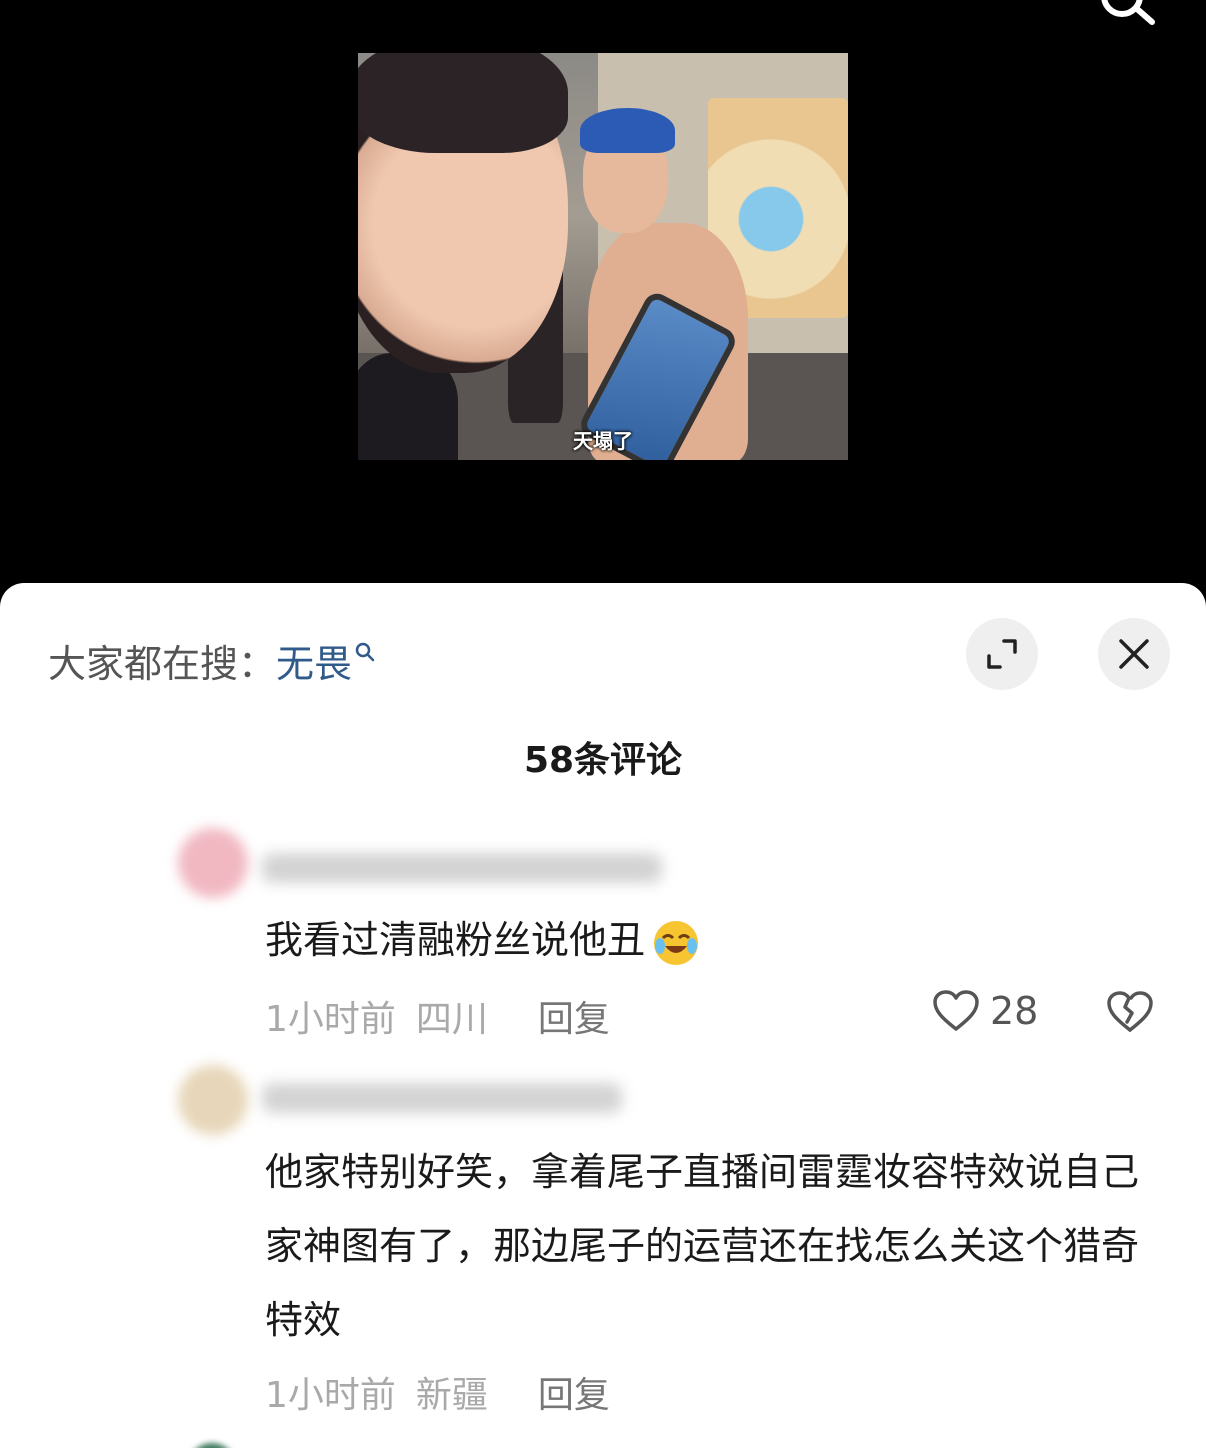 This screenshot has height=1448, width=1206. I want to click on comment-location: 四川, so click(451, 1019).